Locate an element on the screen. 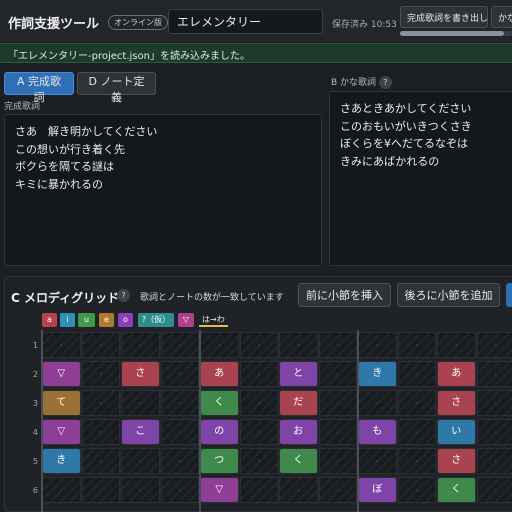 The width and height of the screenshot is (512, 512). grid-note: い is located at coordinates (456, 432).